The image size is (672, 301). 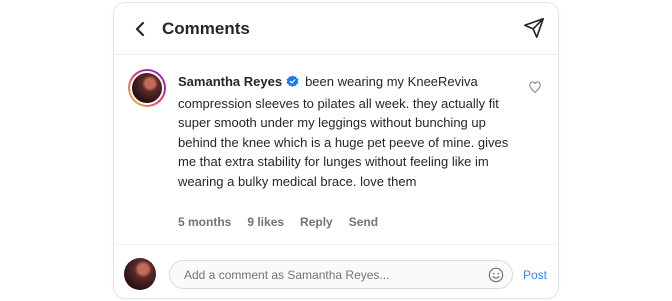 What do you see at coordinates (205, 222) in the screenshot?
I see `comment-timestamp: 5 months` at bounding box center [205, 222].